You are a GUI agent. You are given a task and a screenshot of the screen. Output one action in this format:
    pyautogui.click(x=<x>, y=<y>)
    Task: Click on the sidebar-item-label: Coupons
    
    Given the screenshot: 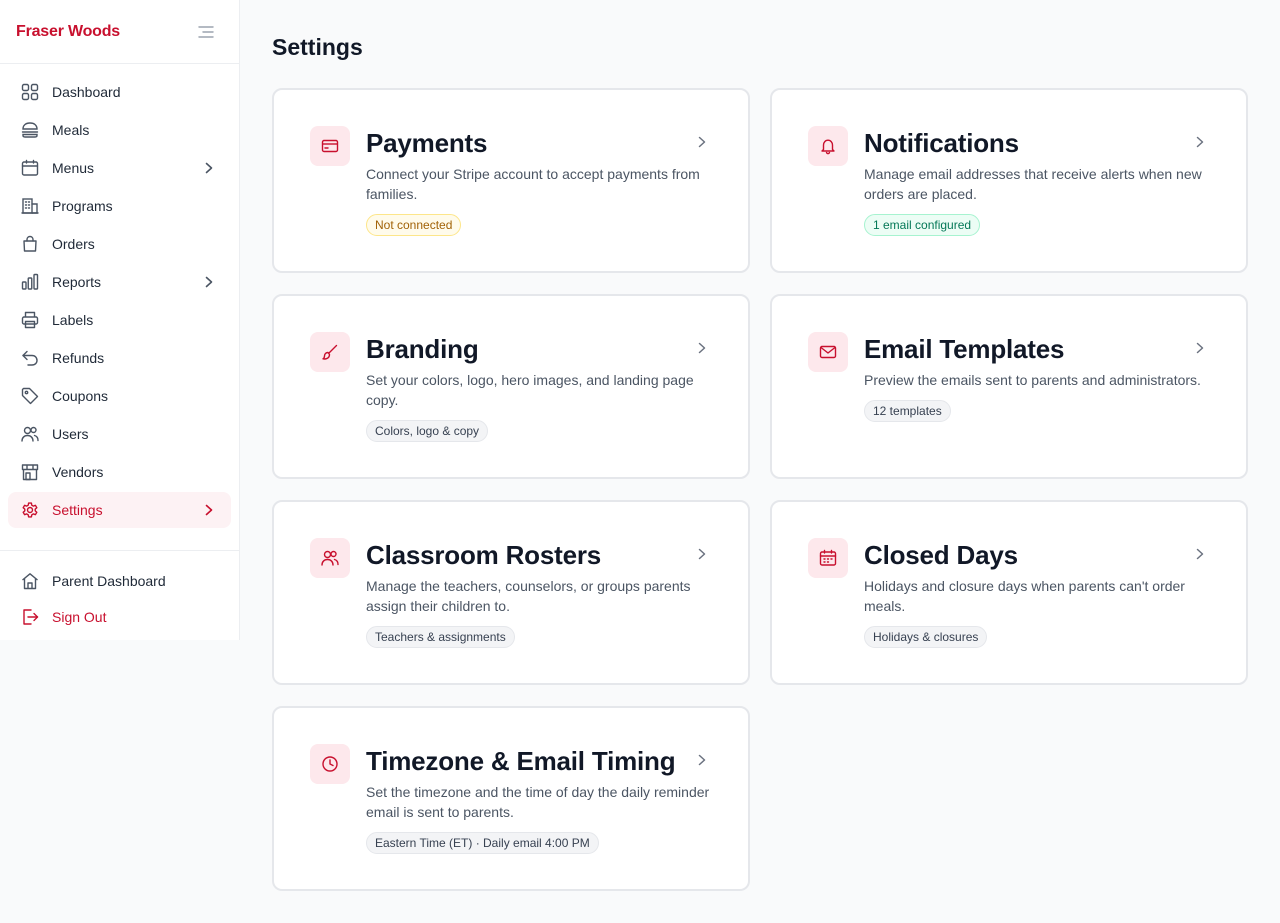 What is the action you would take?
    pyautogui.click(x=80, y=396)
    